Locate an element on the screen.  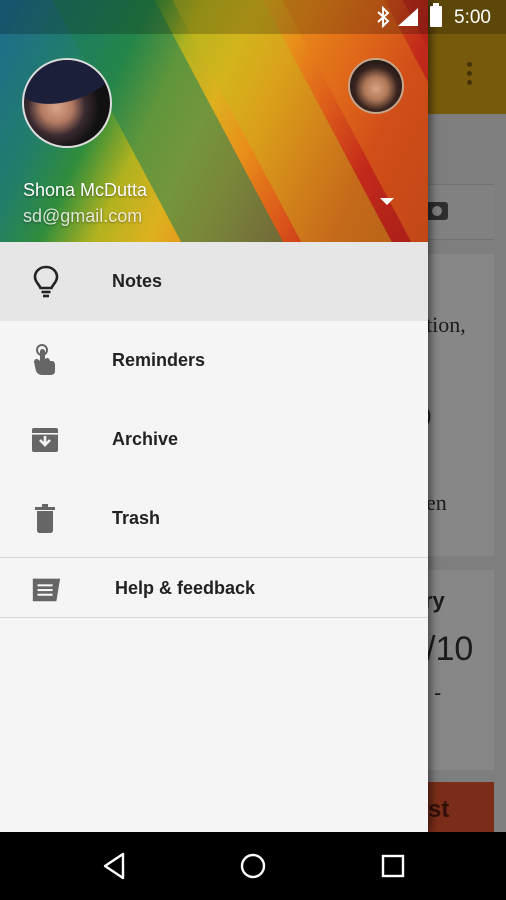
menu-item-label: Help & feedback is located at coordinates (185, 588).